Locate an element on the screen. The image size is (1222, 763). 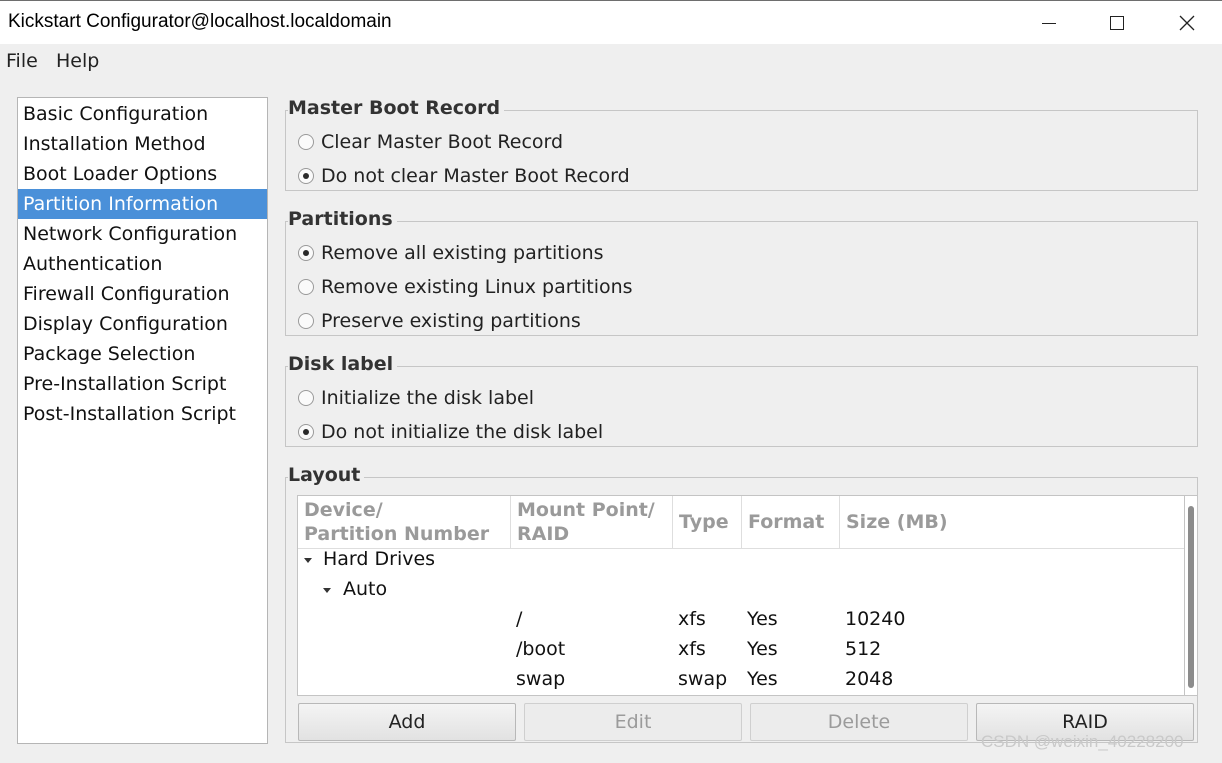
sidebar-item-boot-loader-options: Boot Loader Options is located at coordinates (142, 174).